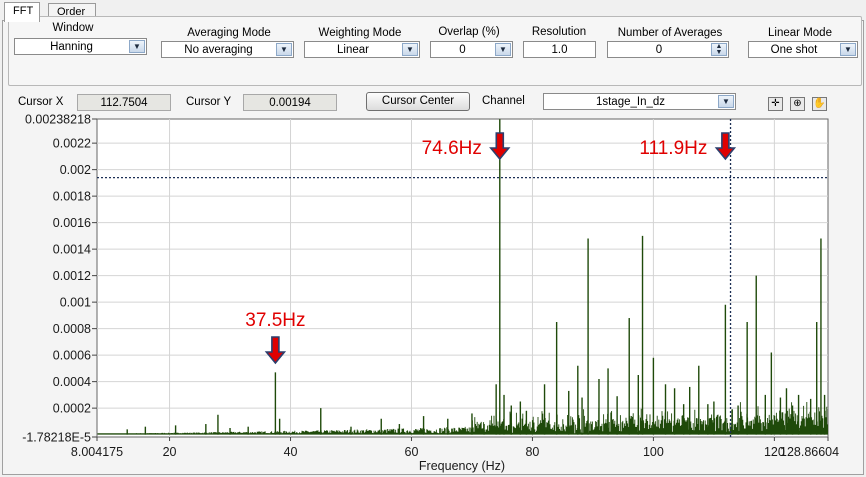  I want to click on x-axis-label: Frequency (Hz), so click(462, 466).